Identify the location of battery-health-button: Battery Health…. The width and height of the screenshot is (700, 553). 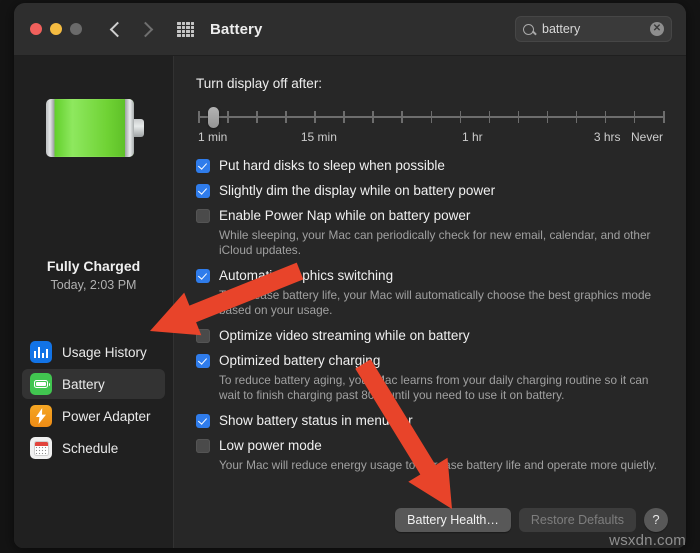
(453, 520).